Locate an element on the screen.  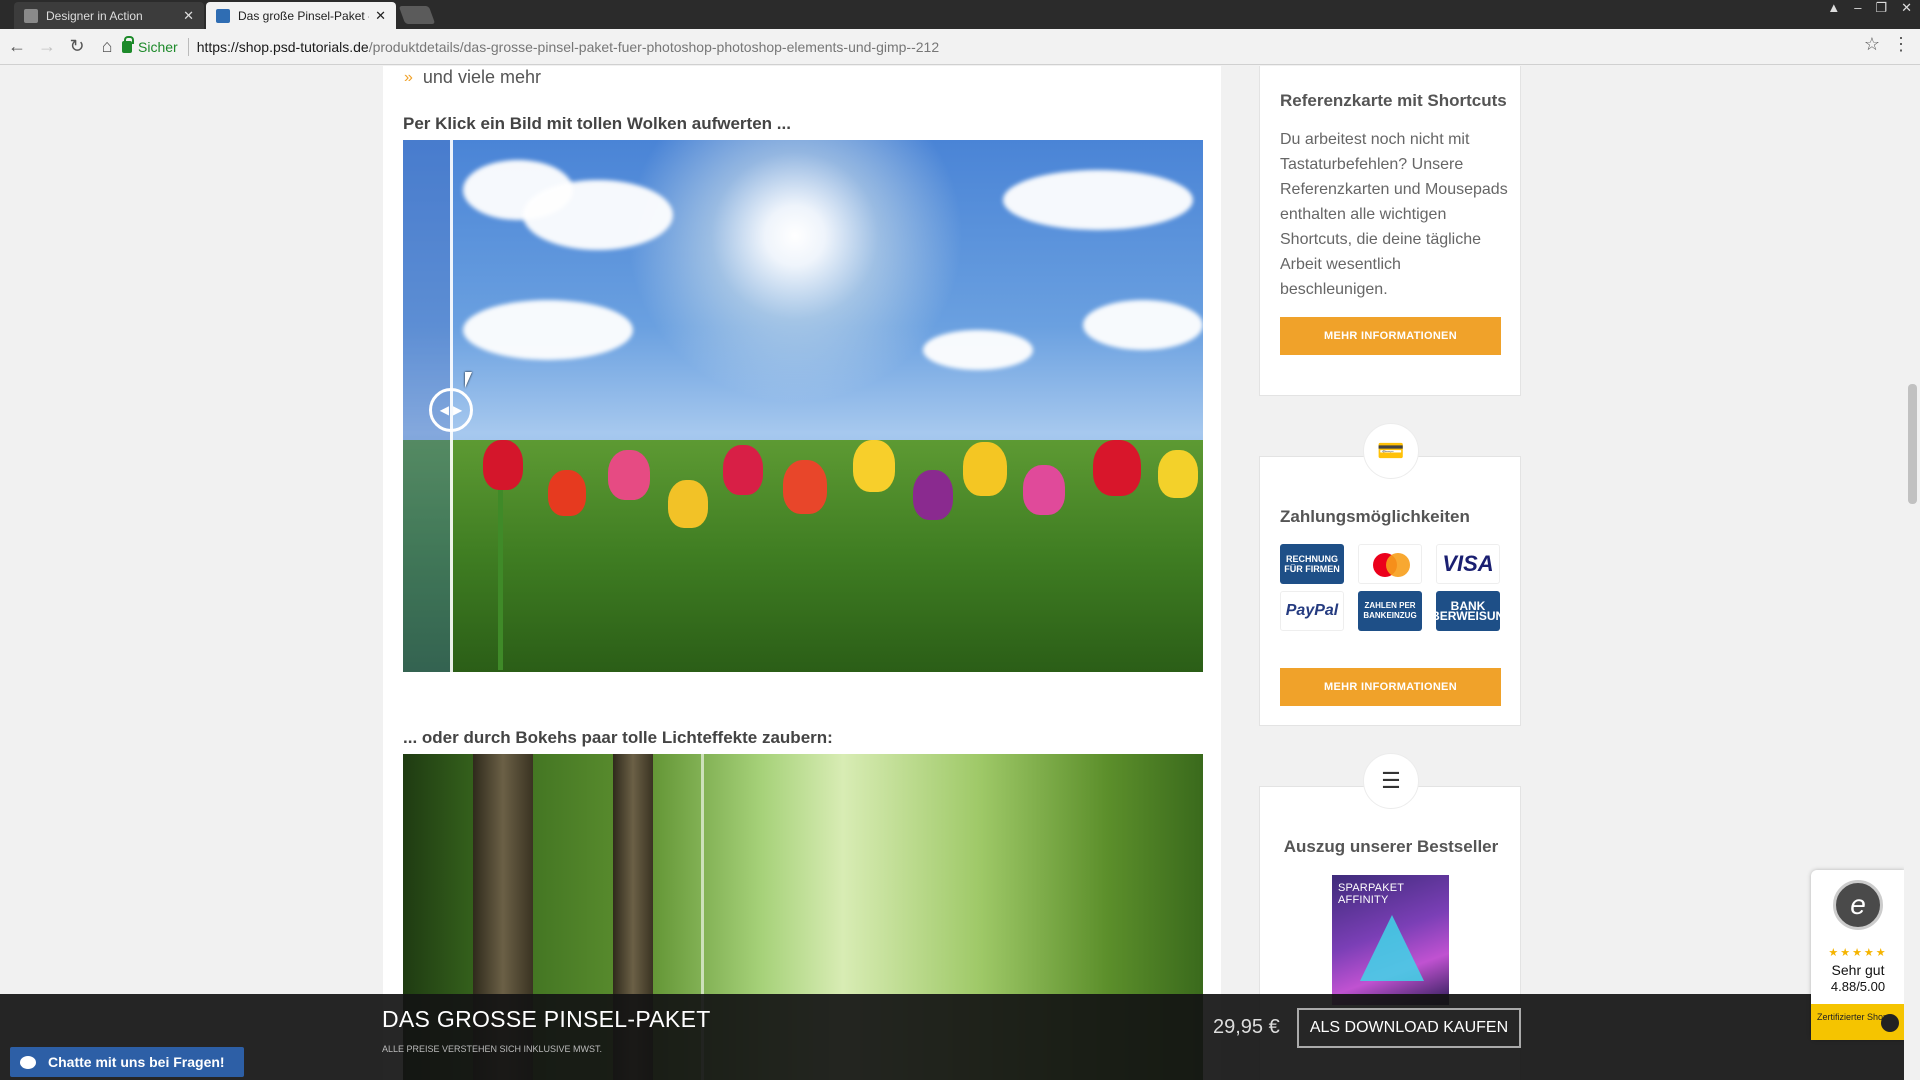
mouse-cursor-icon is located at coordinates (468, 380).